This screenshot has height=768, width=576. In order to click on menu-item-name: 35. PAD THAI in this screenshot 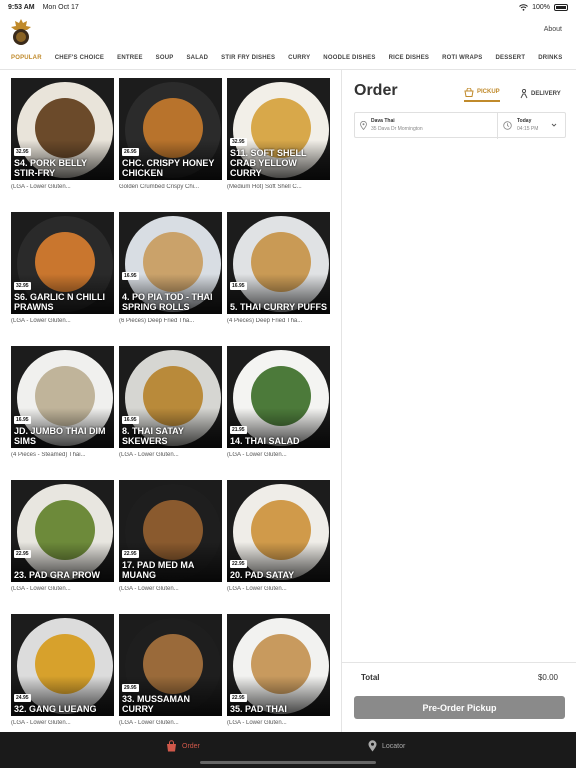, I will do `click(258, 709)`.